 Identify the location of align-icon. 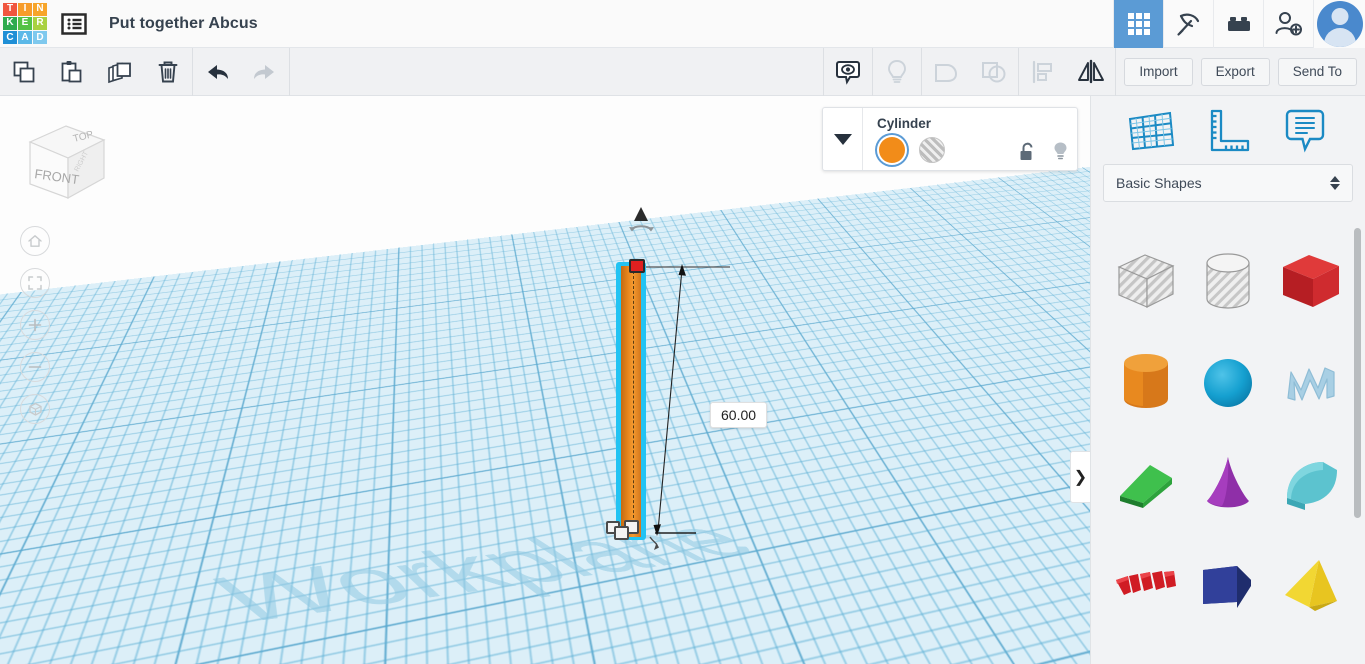
(1043, 72).